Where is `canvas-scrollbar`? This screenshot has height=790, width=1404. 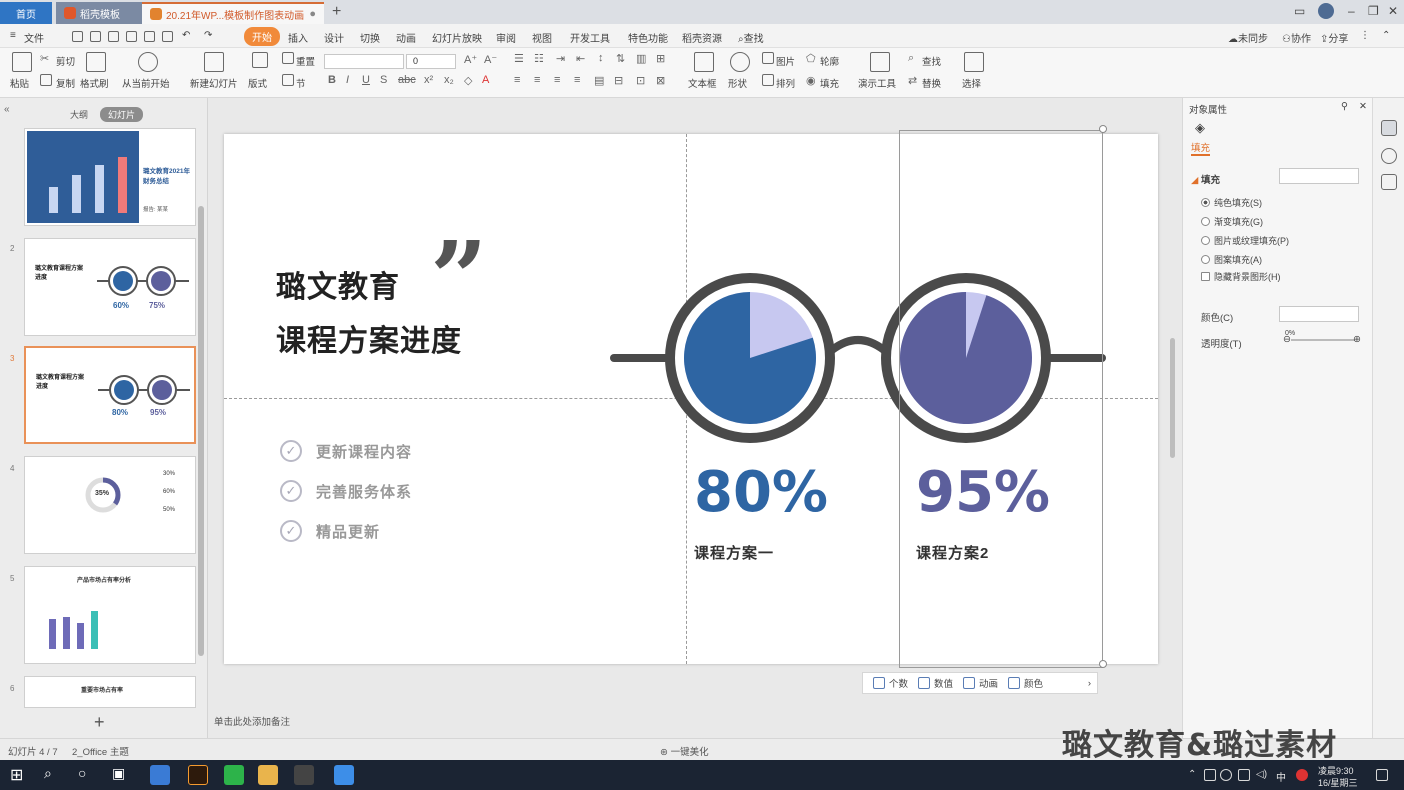
canvas-scrollbar is located at coordinates (1172, 398).